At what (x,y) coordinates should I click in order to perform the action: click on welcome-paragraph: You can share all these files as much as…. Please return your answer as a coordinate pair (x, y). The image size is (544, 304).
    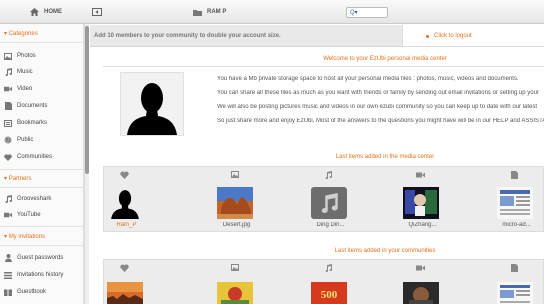
    Looking at the image, I should click on (378, 93).